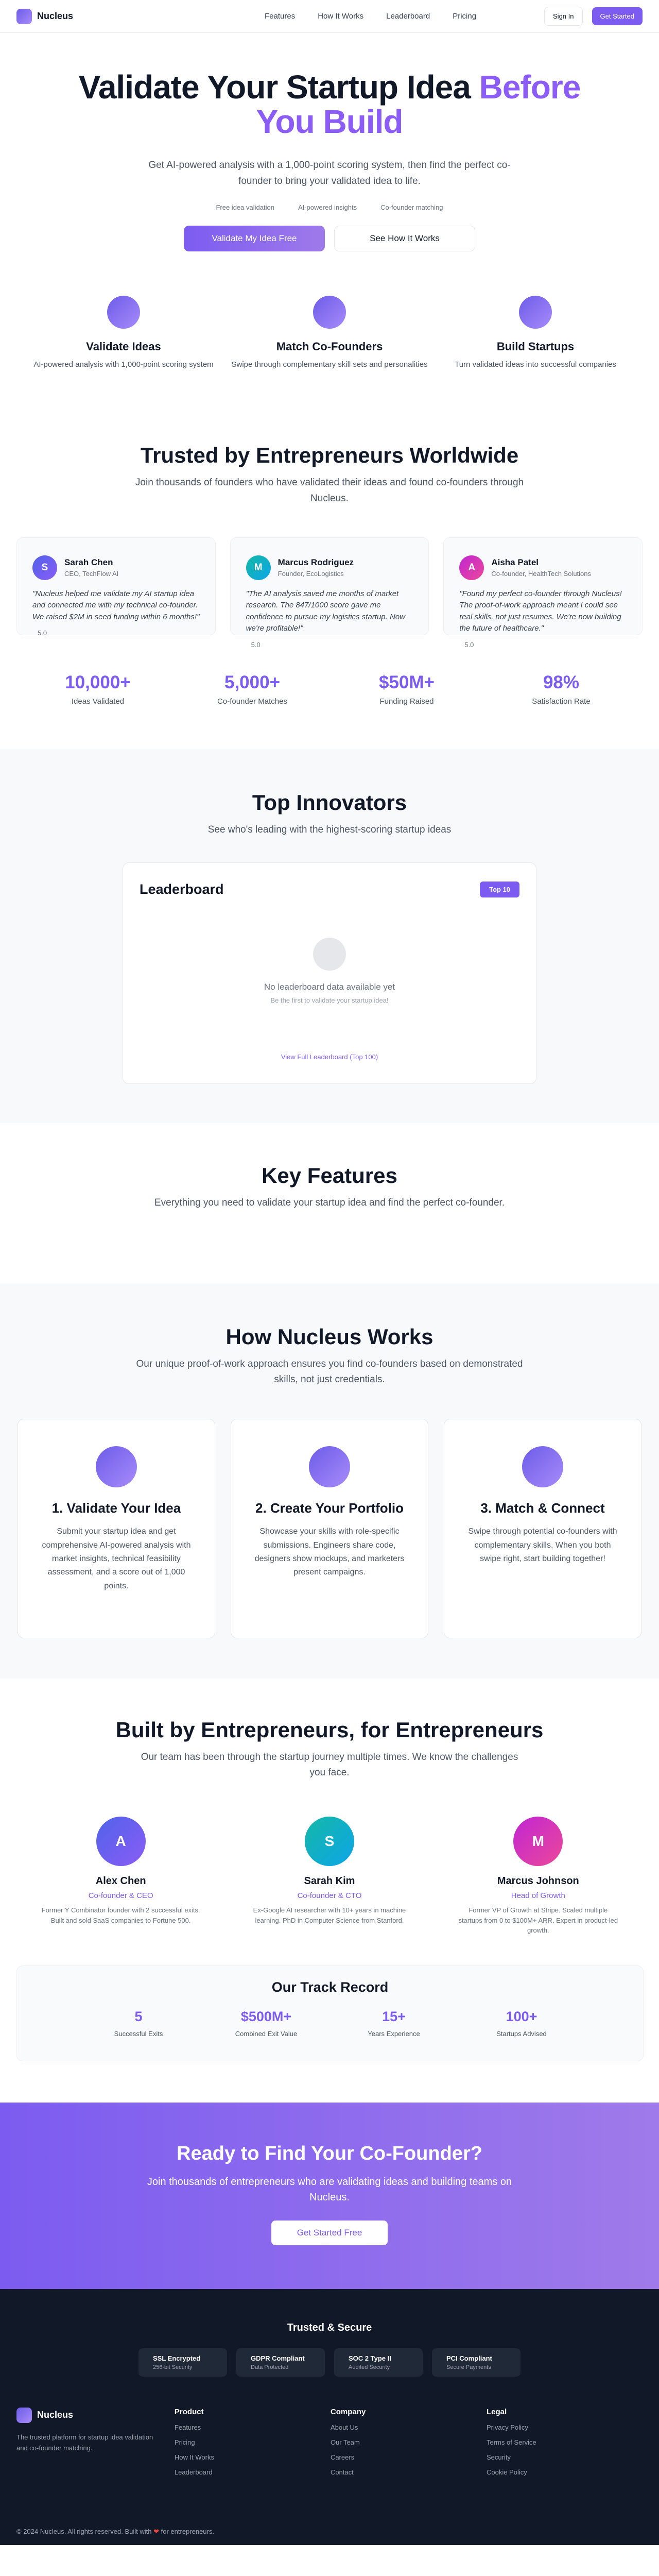  Describe the element at coordinates (124, 312) in the screenshot. I see `feature-icon` at that location.